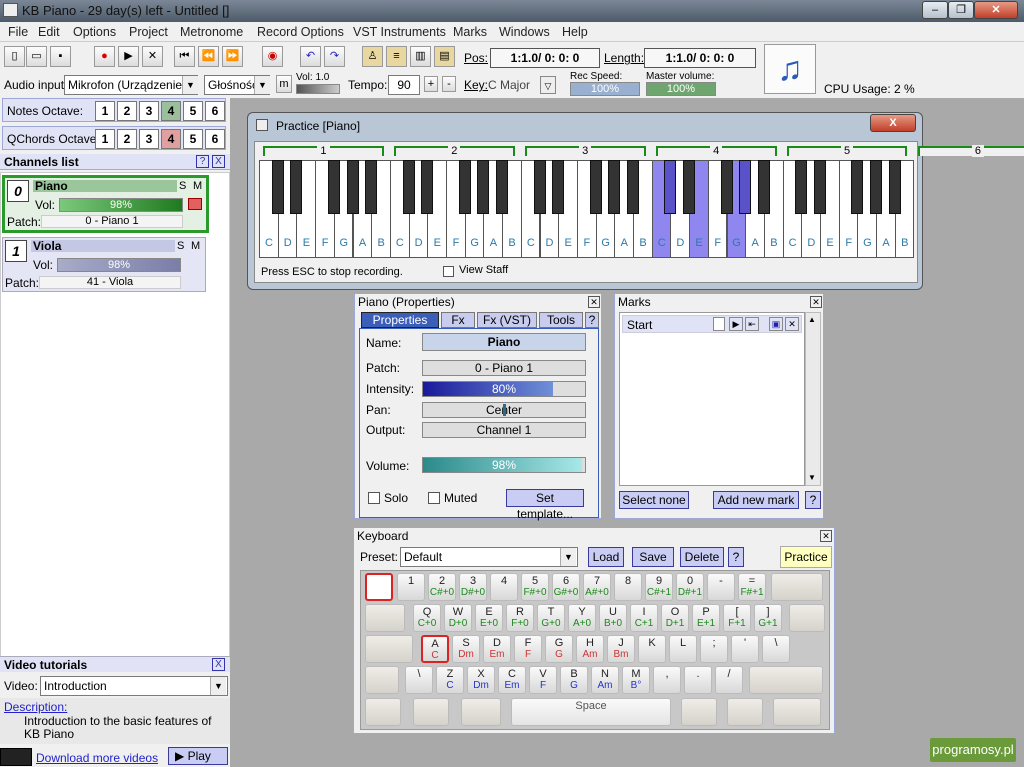 The height and width of the screenshot is (767, 1024). I want to click on key: Q C+0, so click(427, 618).